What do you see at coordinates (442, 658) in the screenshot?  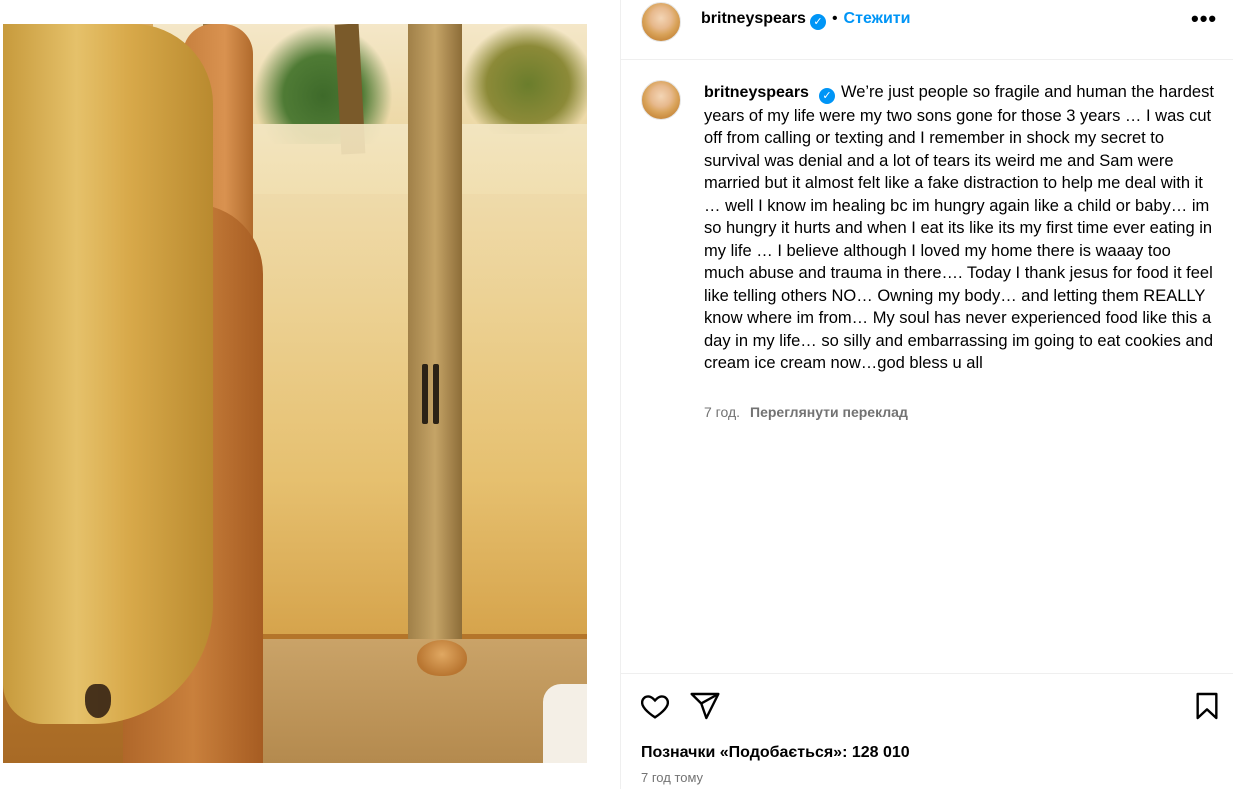 I see `photo-basket` at bounding box center [442, 658].